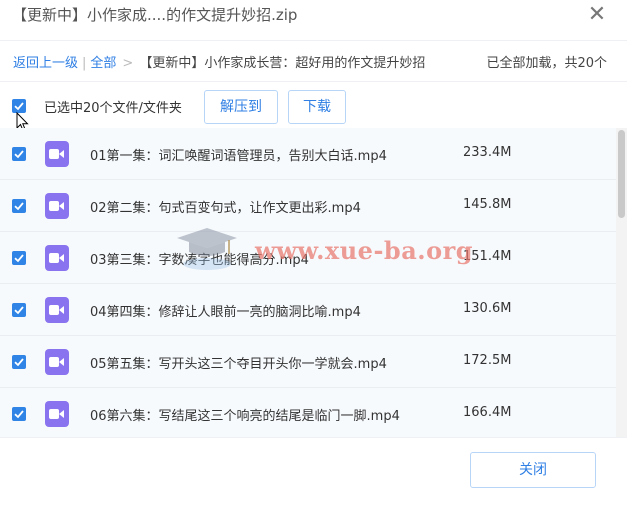 This screenshot has height=506, width=627. Describe the element at coordinates (317, 107) in the screenshot. I see `download-button: 下载` at that location.